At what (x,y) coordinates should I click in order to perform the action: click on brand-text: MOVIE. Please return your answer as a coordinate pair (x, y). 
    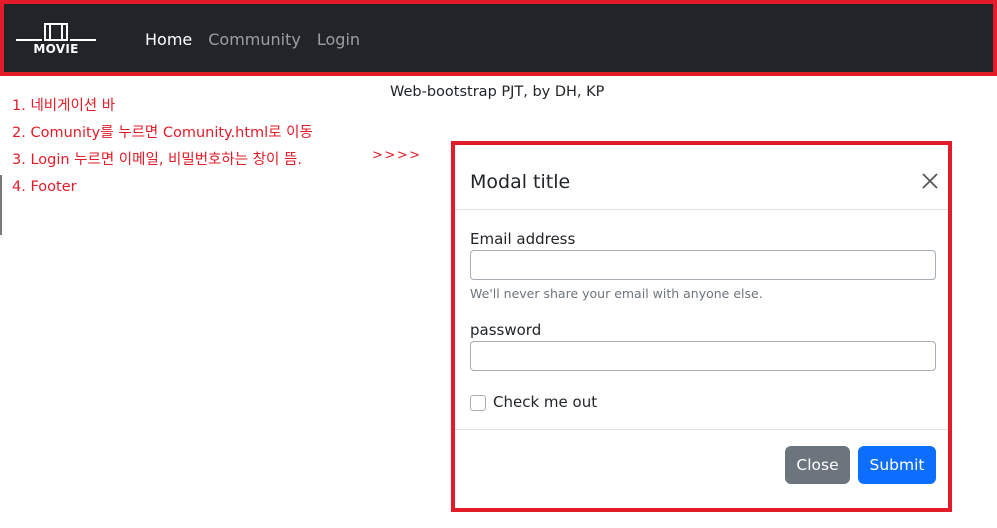
    Looking at the image, I should click on (56, 49).